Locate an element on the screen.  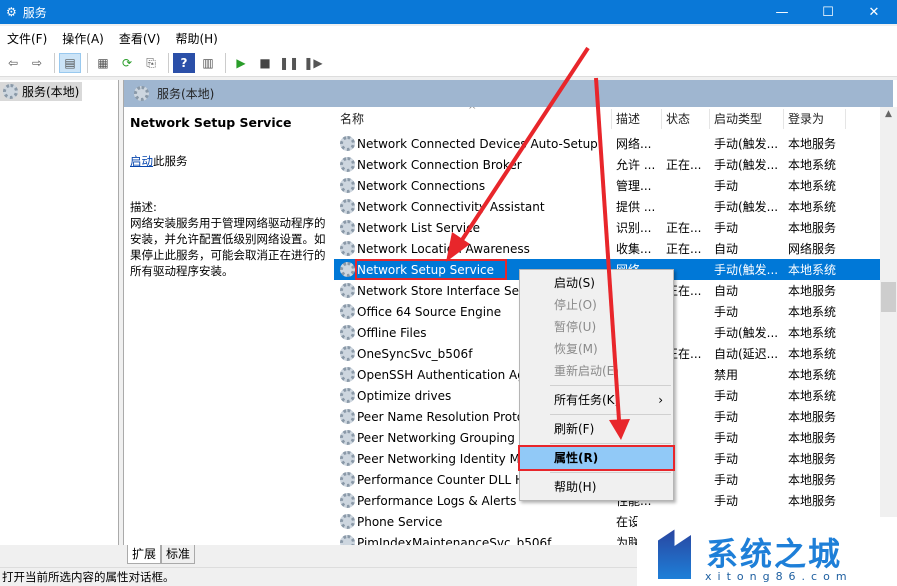
watermark-logo-icon is located at coordinates (674, 554).